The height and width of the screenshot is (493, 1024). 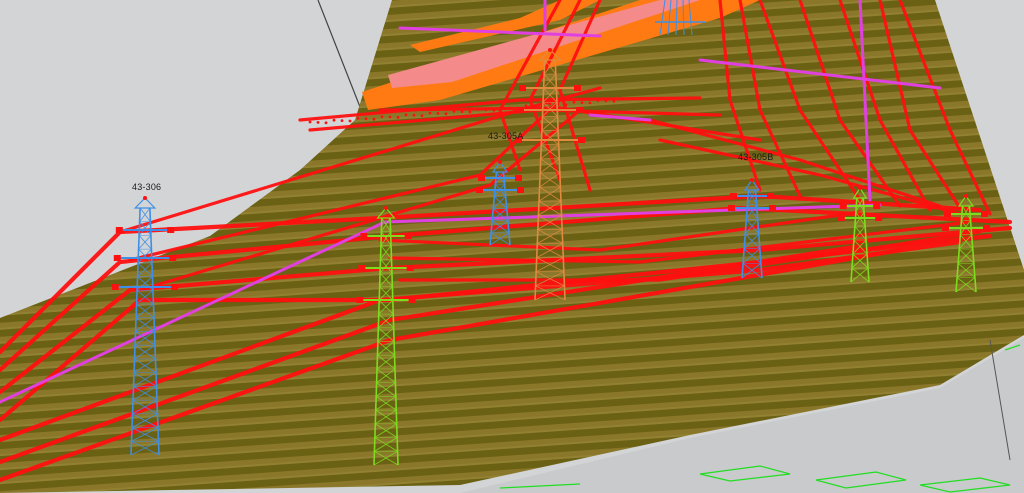 What do you see at coordinates (755, 157) in the screenshot?
I see `tower-label-43-305b: 43-305B` at bounding box center [755, 157].